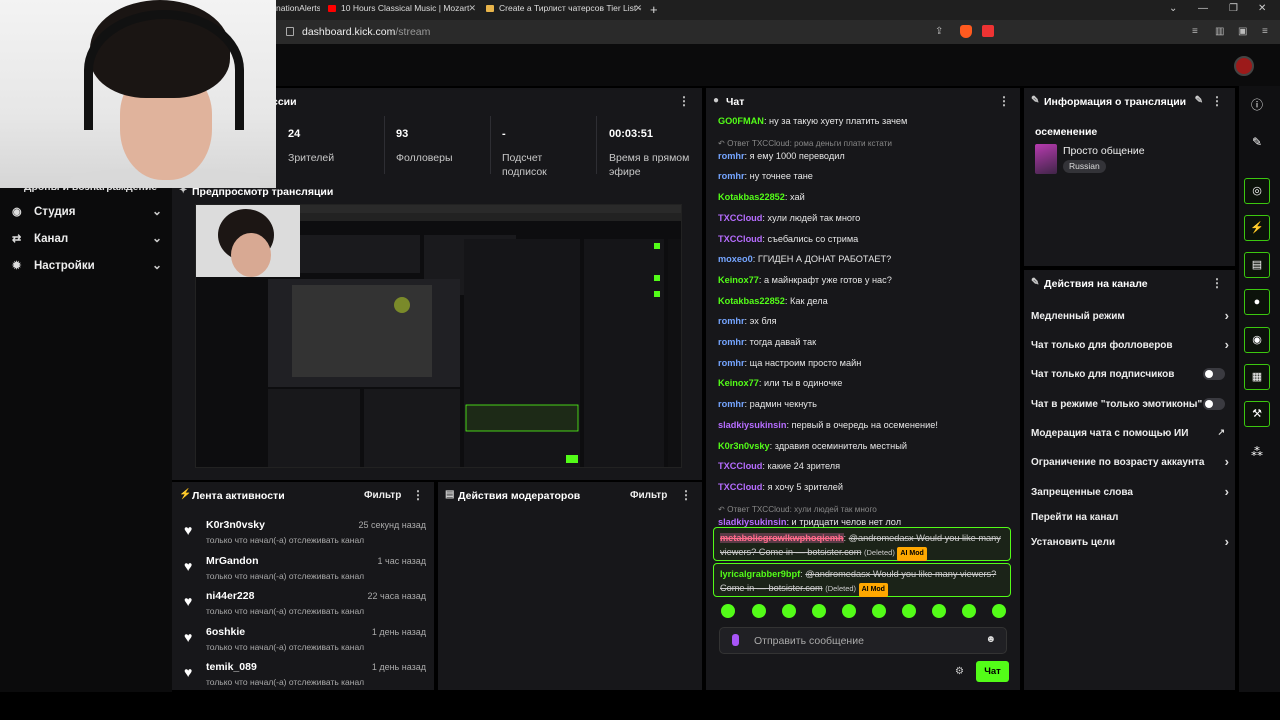  Describe the element at coordinates (1257, 191) in the screenshot. I see `camera-icon: ◎` at that location.